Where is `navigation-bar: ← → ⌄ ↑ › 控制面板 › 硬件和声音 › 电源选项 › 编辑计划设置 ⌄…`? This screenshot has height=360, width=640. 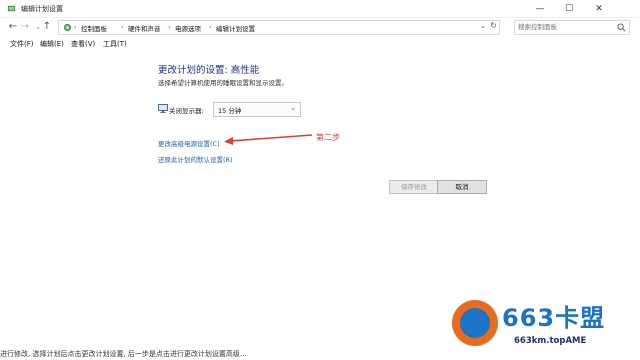
navigation-bar: ← → ⌄ ↑ › 控制面板 › 硬件和声音 › 电源选项 › 编辑计划设置 ⌄… is located at coordinates (320, 27).